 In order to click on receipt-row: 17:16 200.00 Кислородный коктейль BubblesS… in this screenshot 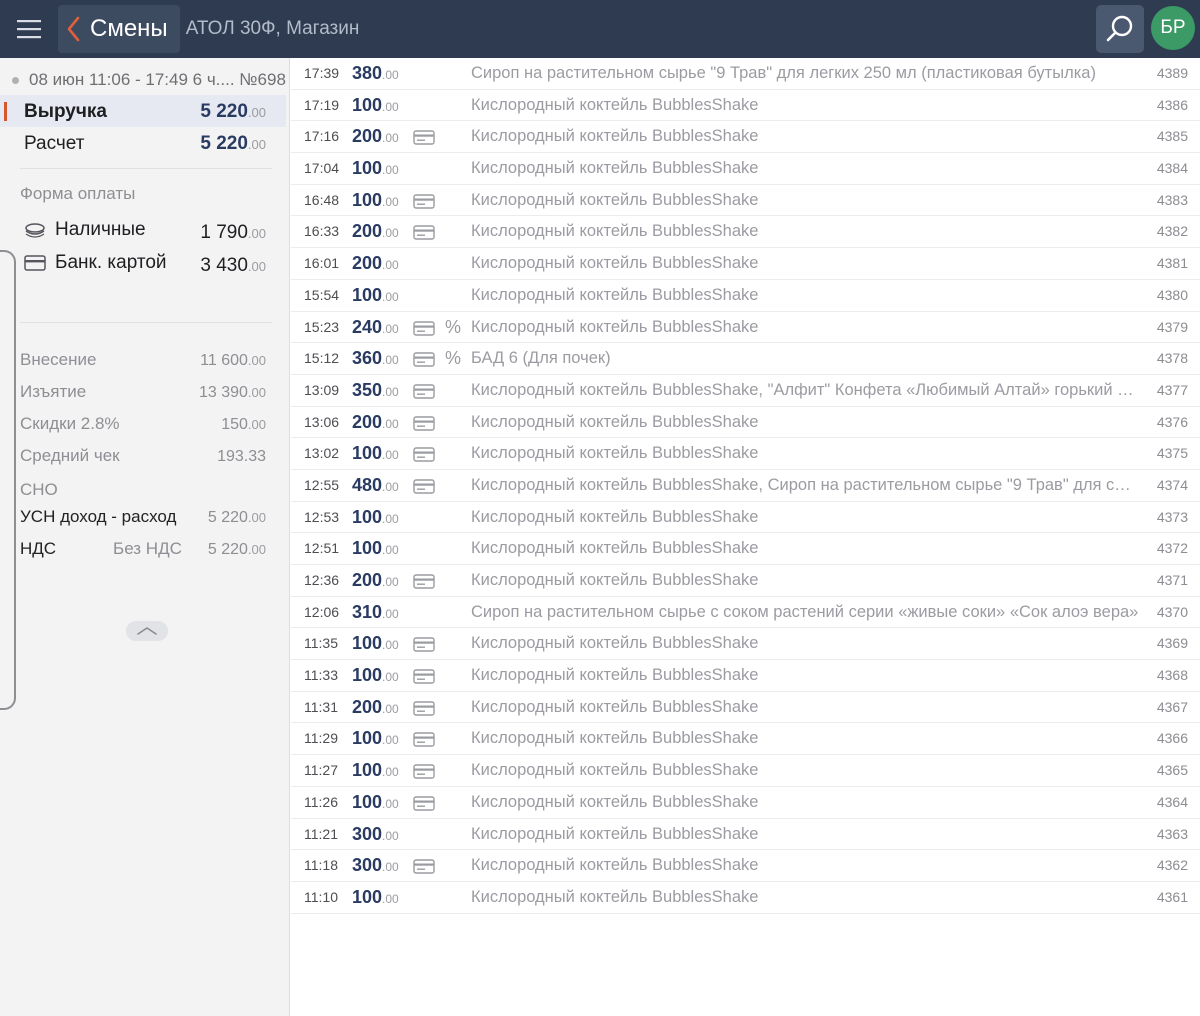, I will do `click(745, 137)`.